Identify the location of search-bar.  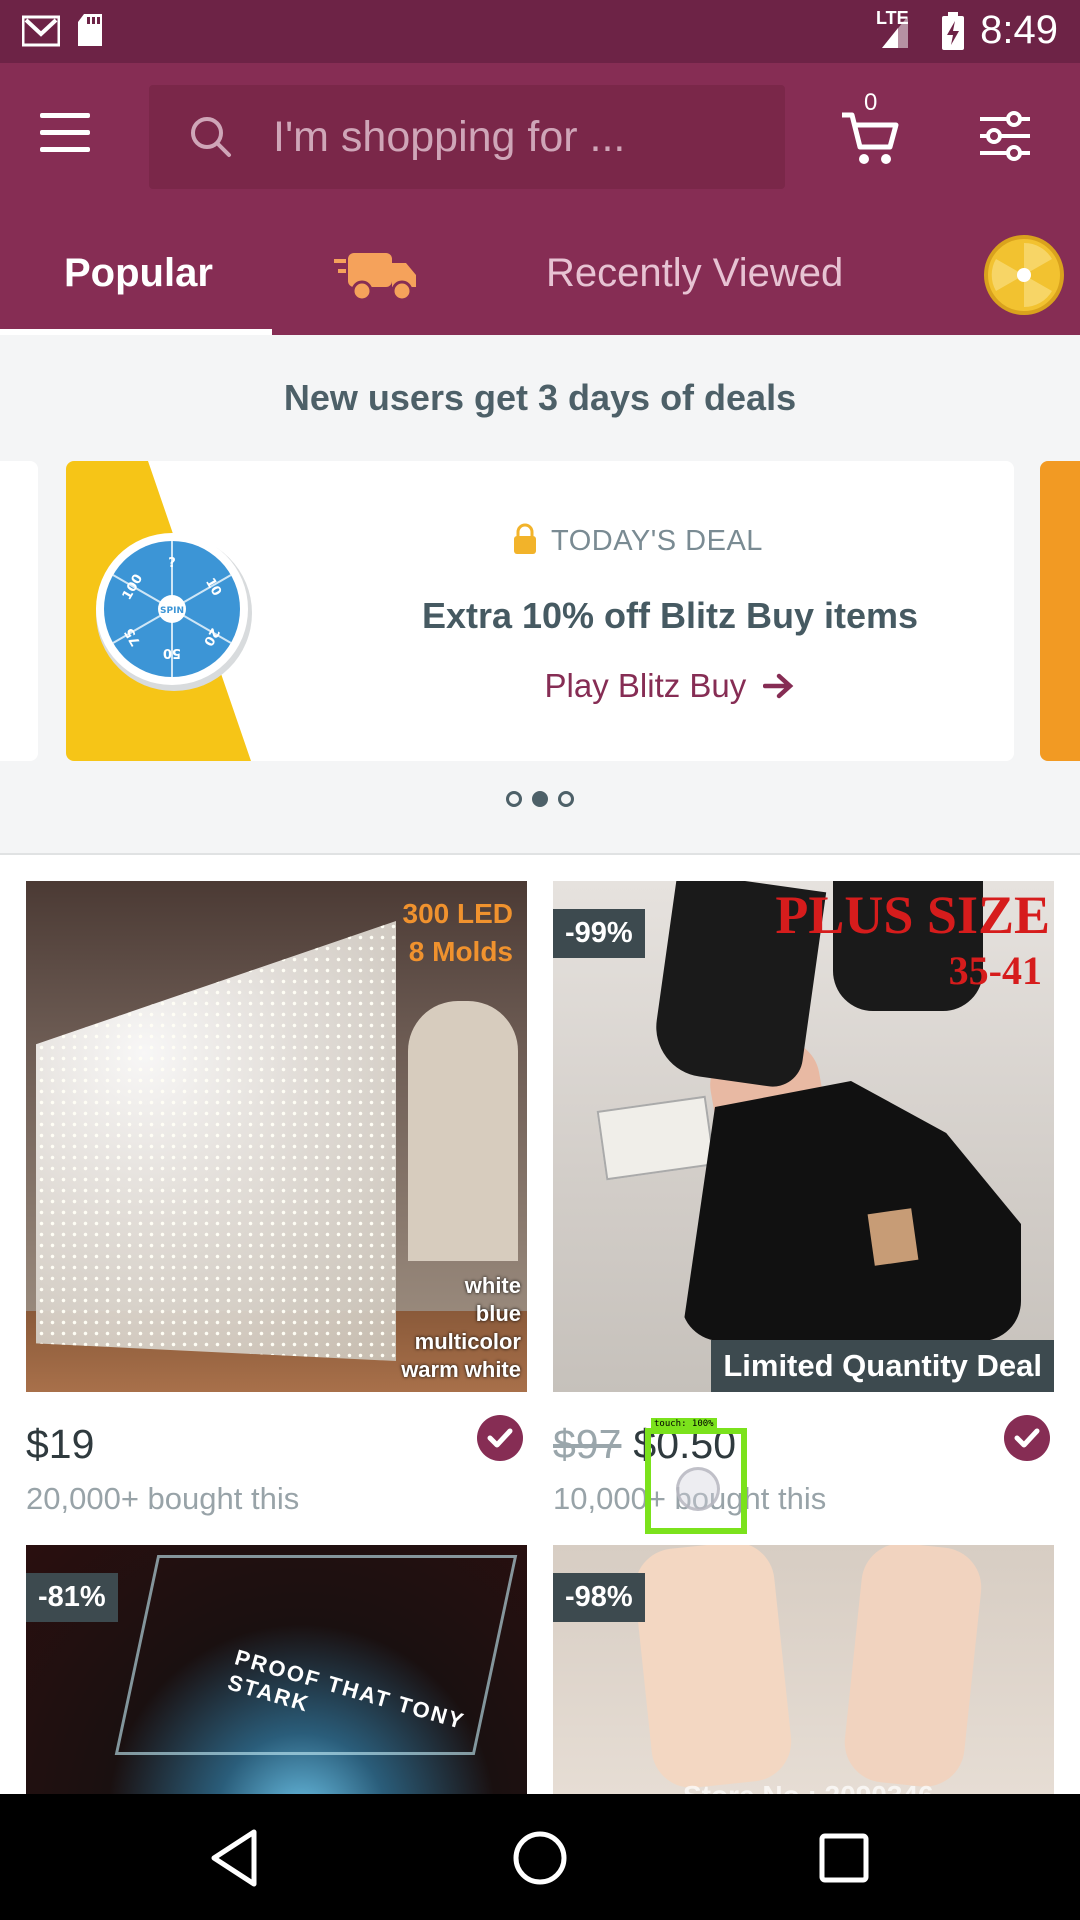
(467, 137).